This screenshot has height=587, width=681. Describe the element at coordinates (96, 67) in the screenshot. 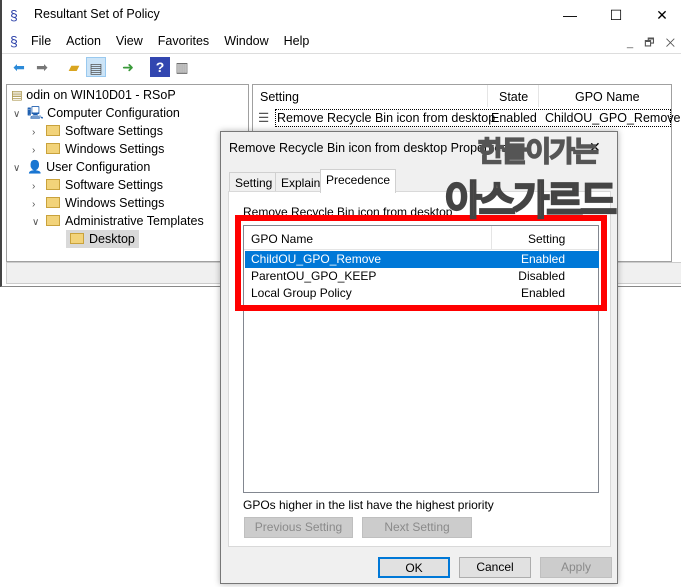

I see `show-hide-tree-icon: ▤` at that location.